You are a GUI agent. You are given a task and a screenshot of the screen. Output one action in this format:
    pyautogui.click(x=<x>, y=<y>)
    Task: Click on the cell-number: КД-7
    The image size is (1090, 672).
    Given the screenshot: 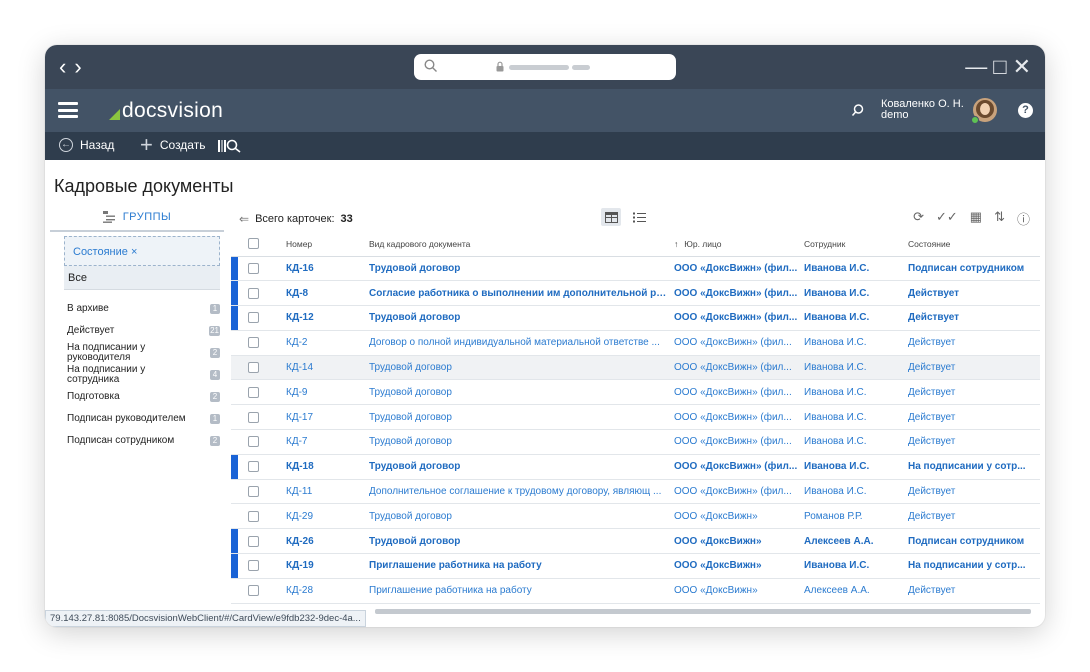 What is the action you would take?
    pyautogui.click(x=322, y=442)
    